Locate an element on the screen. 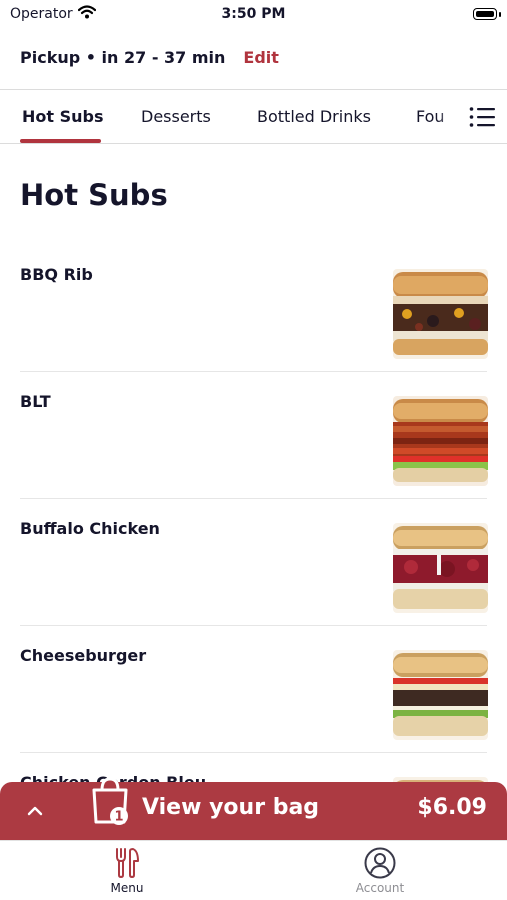  cheeseburger-sub-image is located at coordinates (440, 695).